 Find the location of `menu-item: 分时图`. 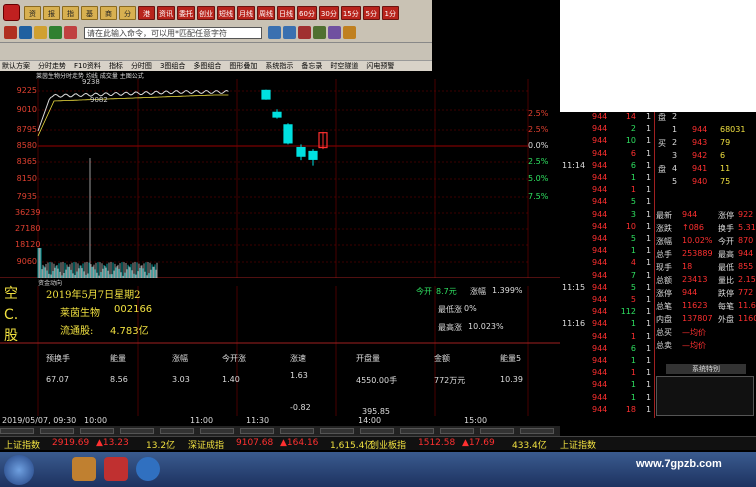

menu-item: 分时图 is located at coordinates (141, 66).